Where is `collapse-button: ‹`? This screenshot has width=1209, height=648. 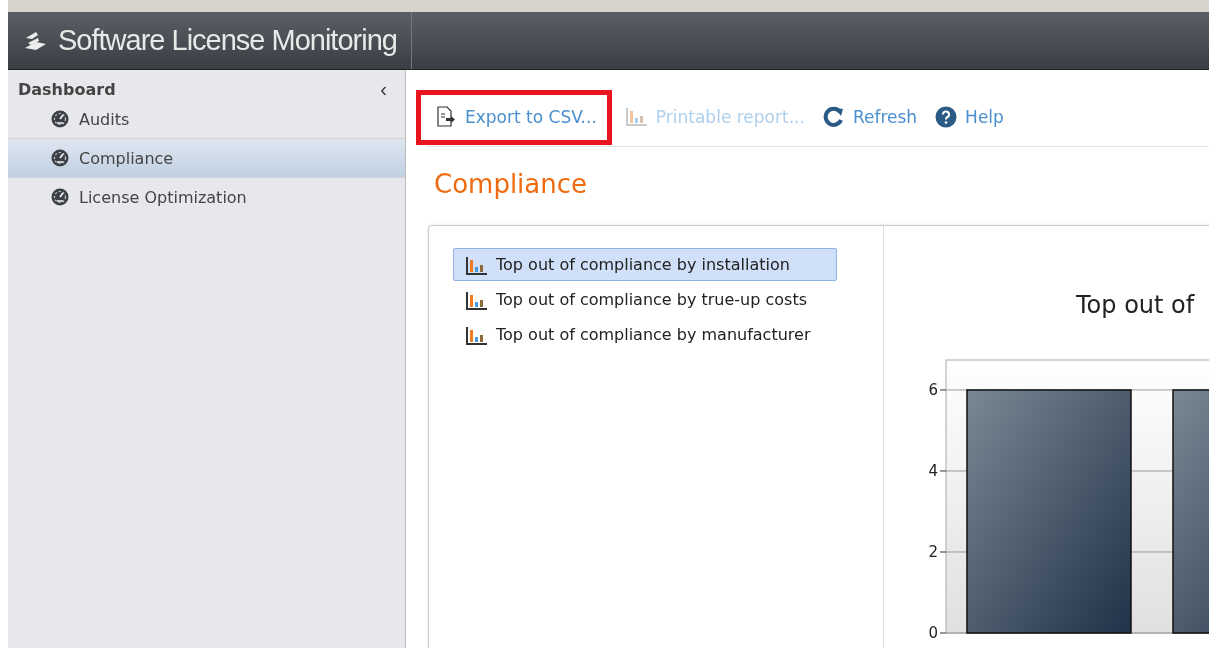
collapse-button: ‹ is located at coordinates (383, 89).